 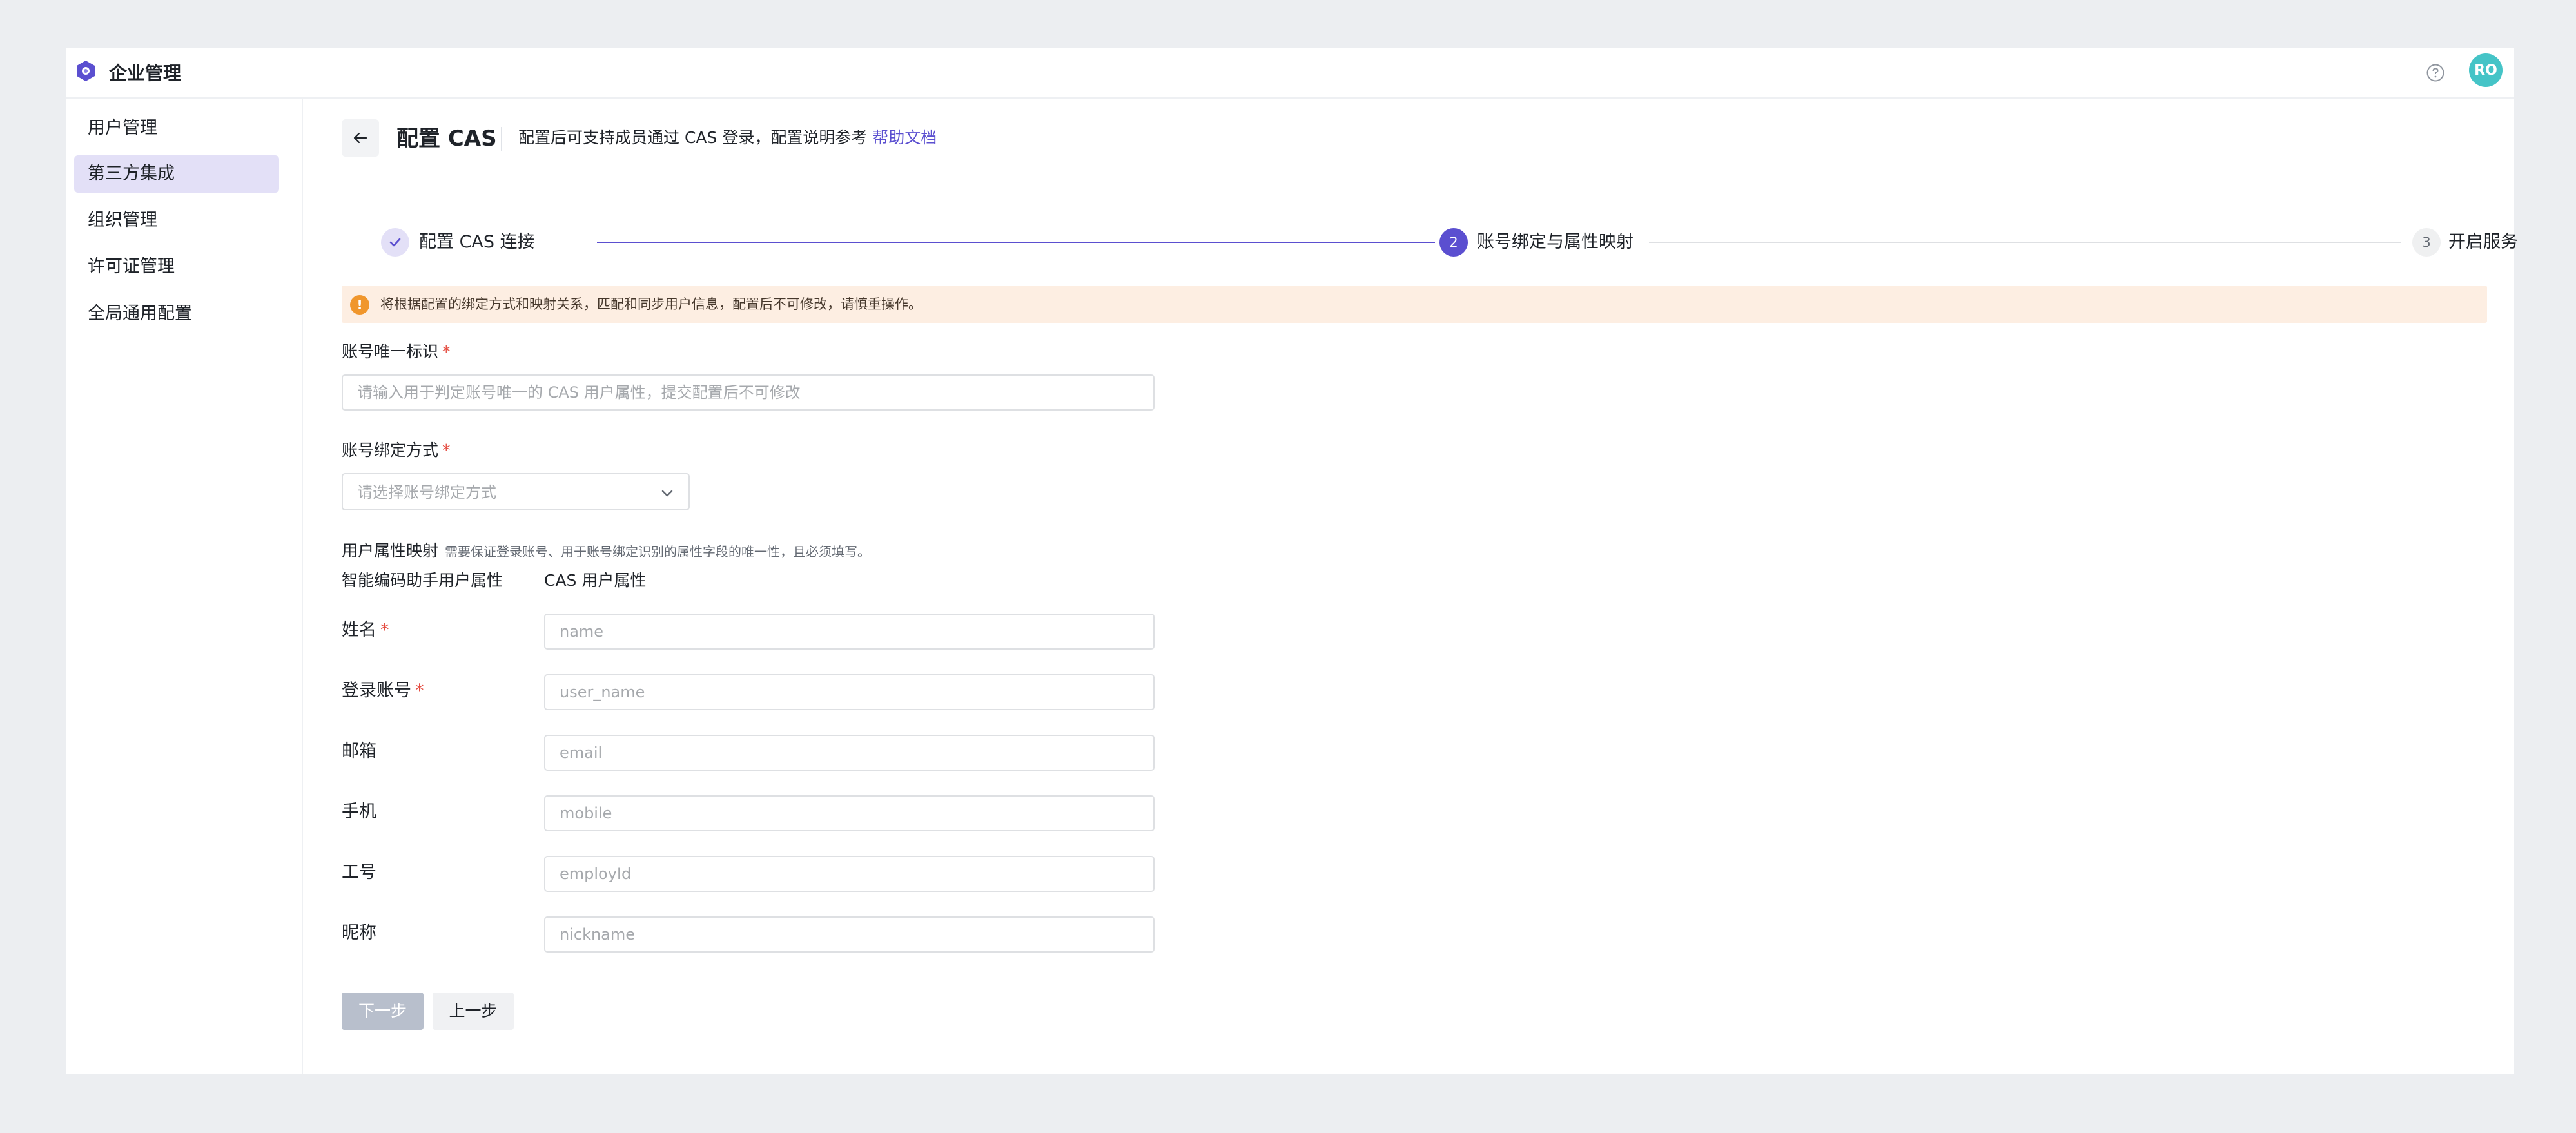 I want to click on mapping-label-nickname: 昵称, so click(x=359, y=933).